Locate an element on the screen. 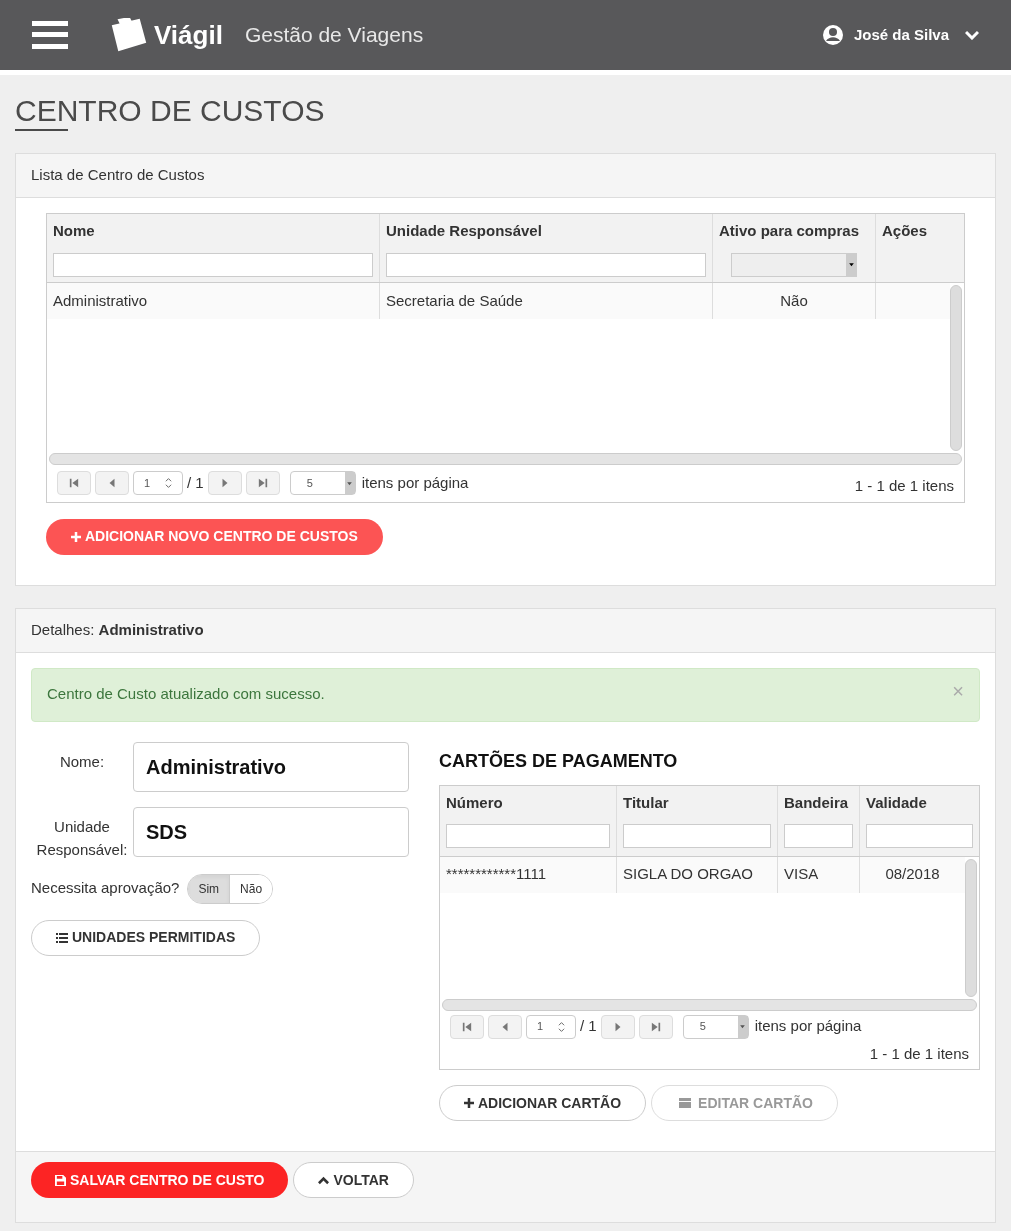 This screenshot has width=1011, height=1231. panel-heading: Lista de Centro de Custos is located at coordinates (505, 176).